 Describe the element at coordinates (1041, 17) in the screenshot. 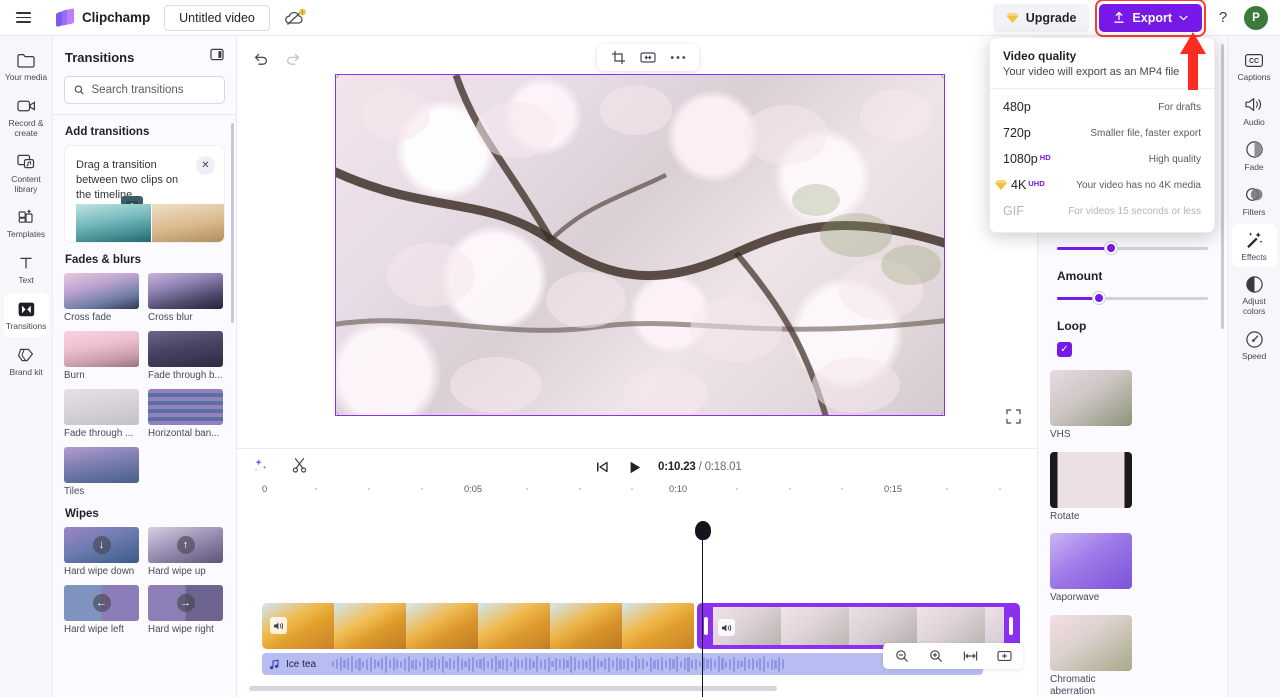

I see `upgrade-button: Upgrade` at that location.